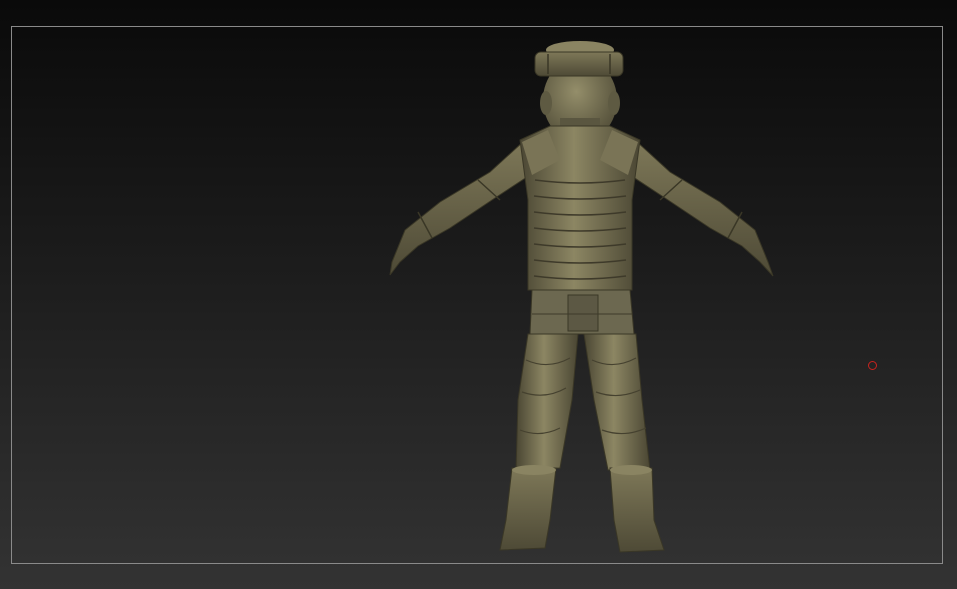 The image size is (957, 589). I want to click on circle-cursor-icon, so click(872, 365).